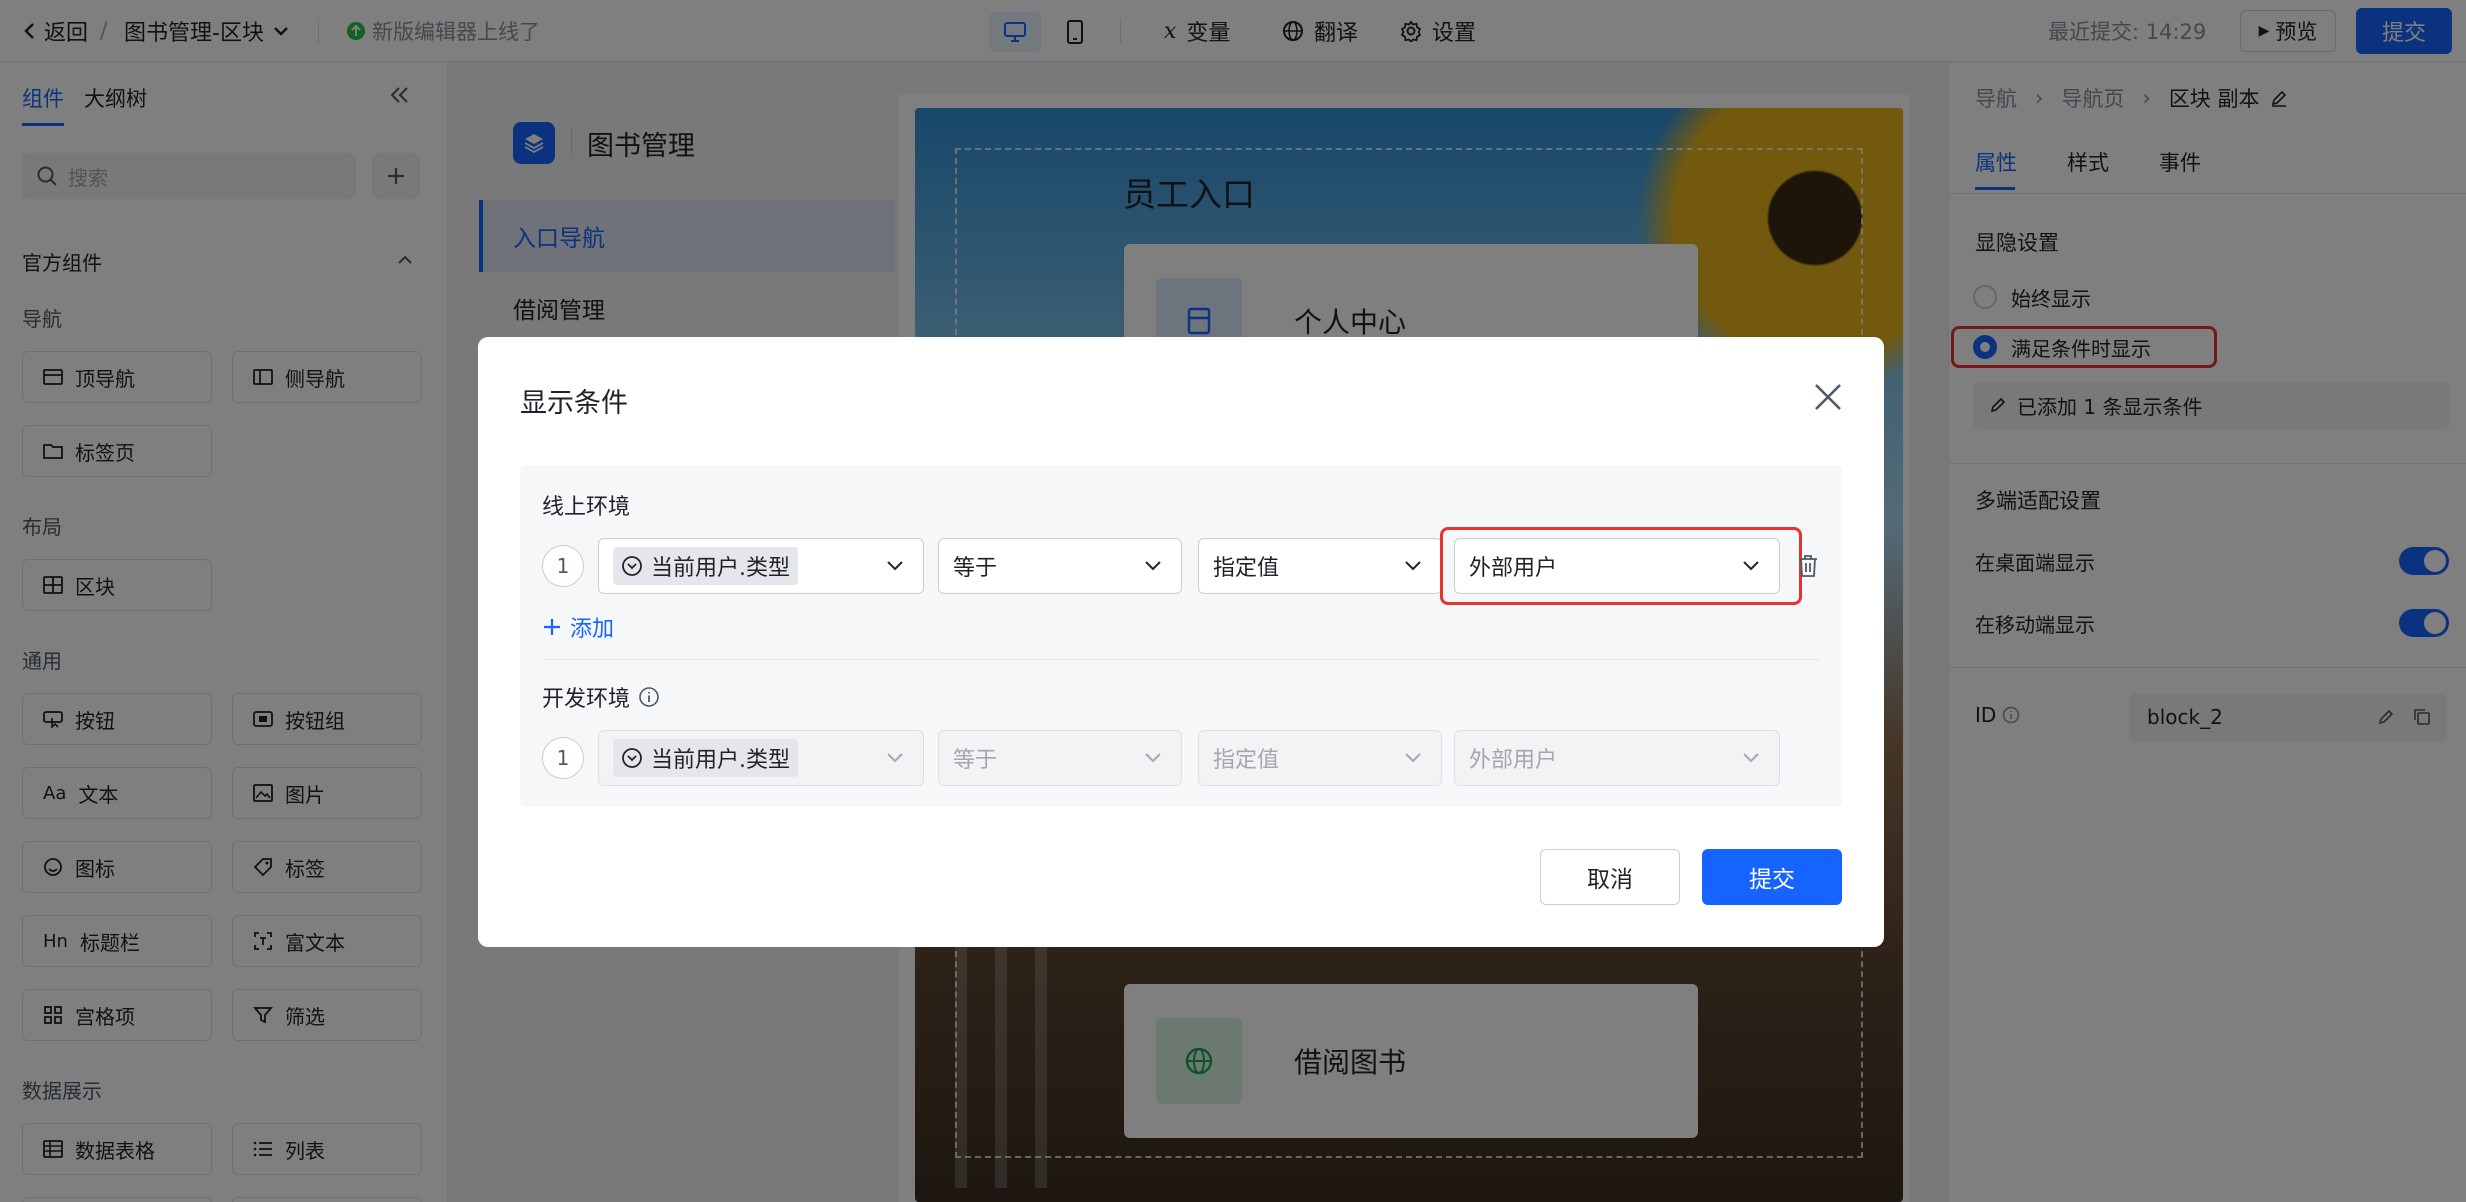 Image resolution: width=2466 pixels, height=1202 pixels. Describe the element at coordinates (1828, 397) in the screenshot. I see `close-icon` at that location.